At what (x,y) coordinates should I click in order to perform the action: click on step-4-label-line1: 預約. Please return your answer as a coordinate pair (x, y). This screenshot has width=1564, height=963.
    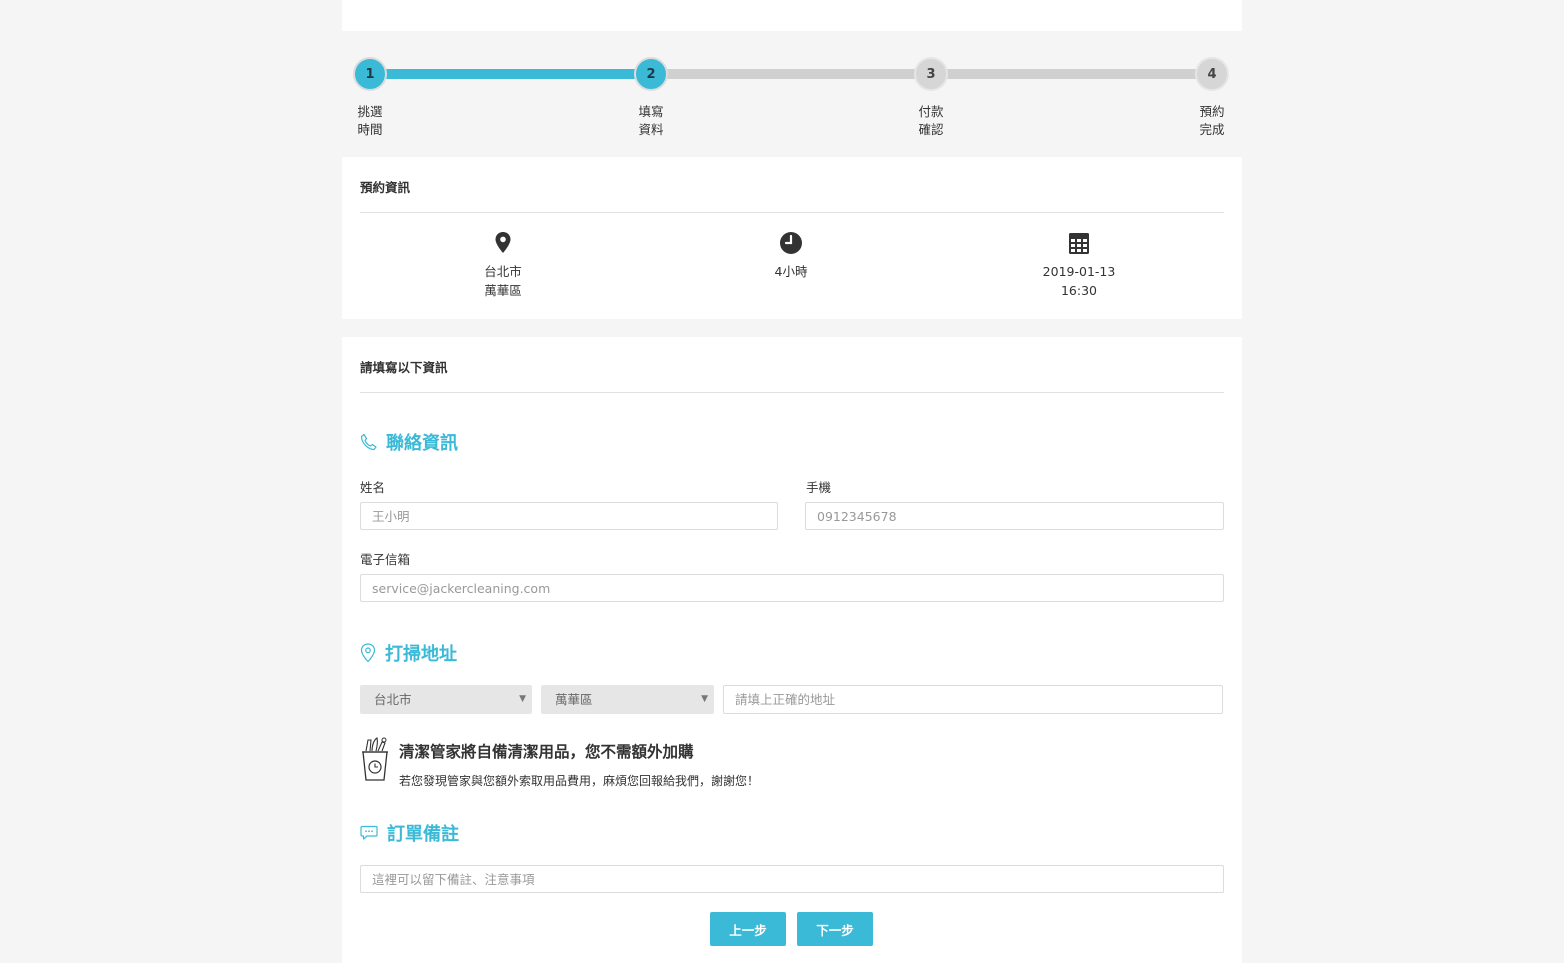
    Looking at the image, I should click on (1212, 111).